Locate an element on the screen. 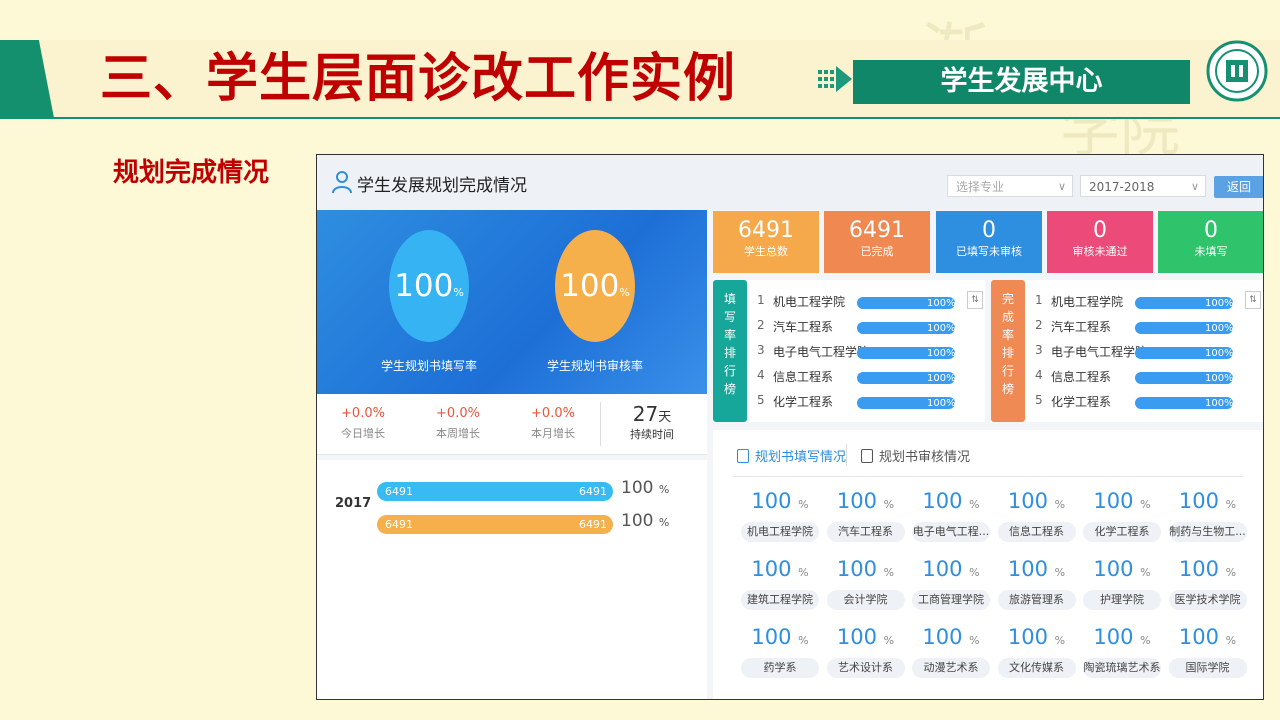  tab-review-label: 规划书审核情况 is located at coordinates (925, 457).